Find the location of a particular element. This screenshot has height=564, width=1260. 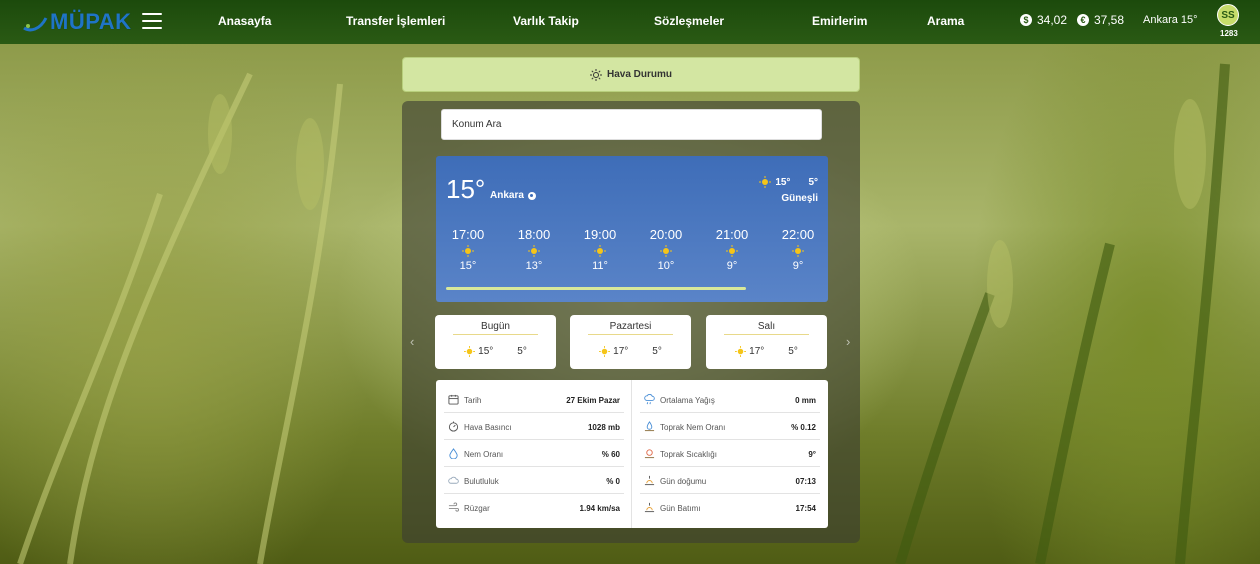

nav-item-sozlesmeler: Sözleşmeler is located at coordinates (689, 21).